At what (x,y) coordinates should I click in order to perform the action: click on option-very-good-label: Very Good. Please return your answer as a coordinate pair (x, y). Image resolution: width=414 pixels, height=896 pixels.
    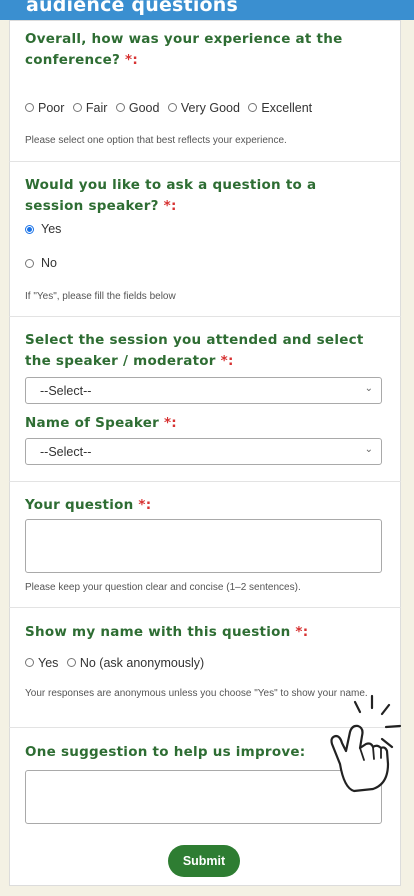
    Looking at the image, I should click on (210, 107).